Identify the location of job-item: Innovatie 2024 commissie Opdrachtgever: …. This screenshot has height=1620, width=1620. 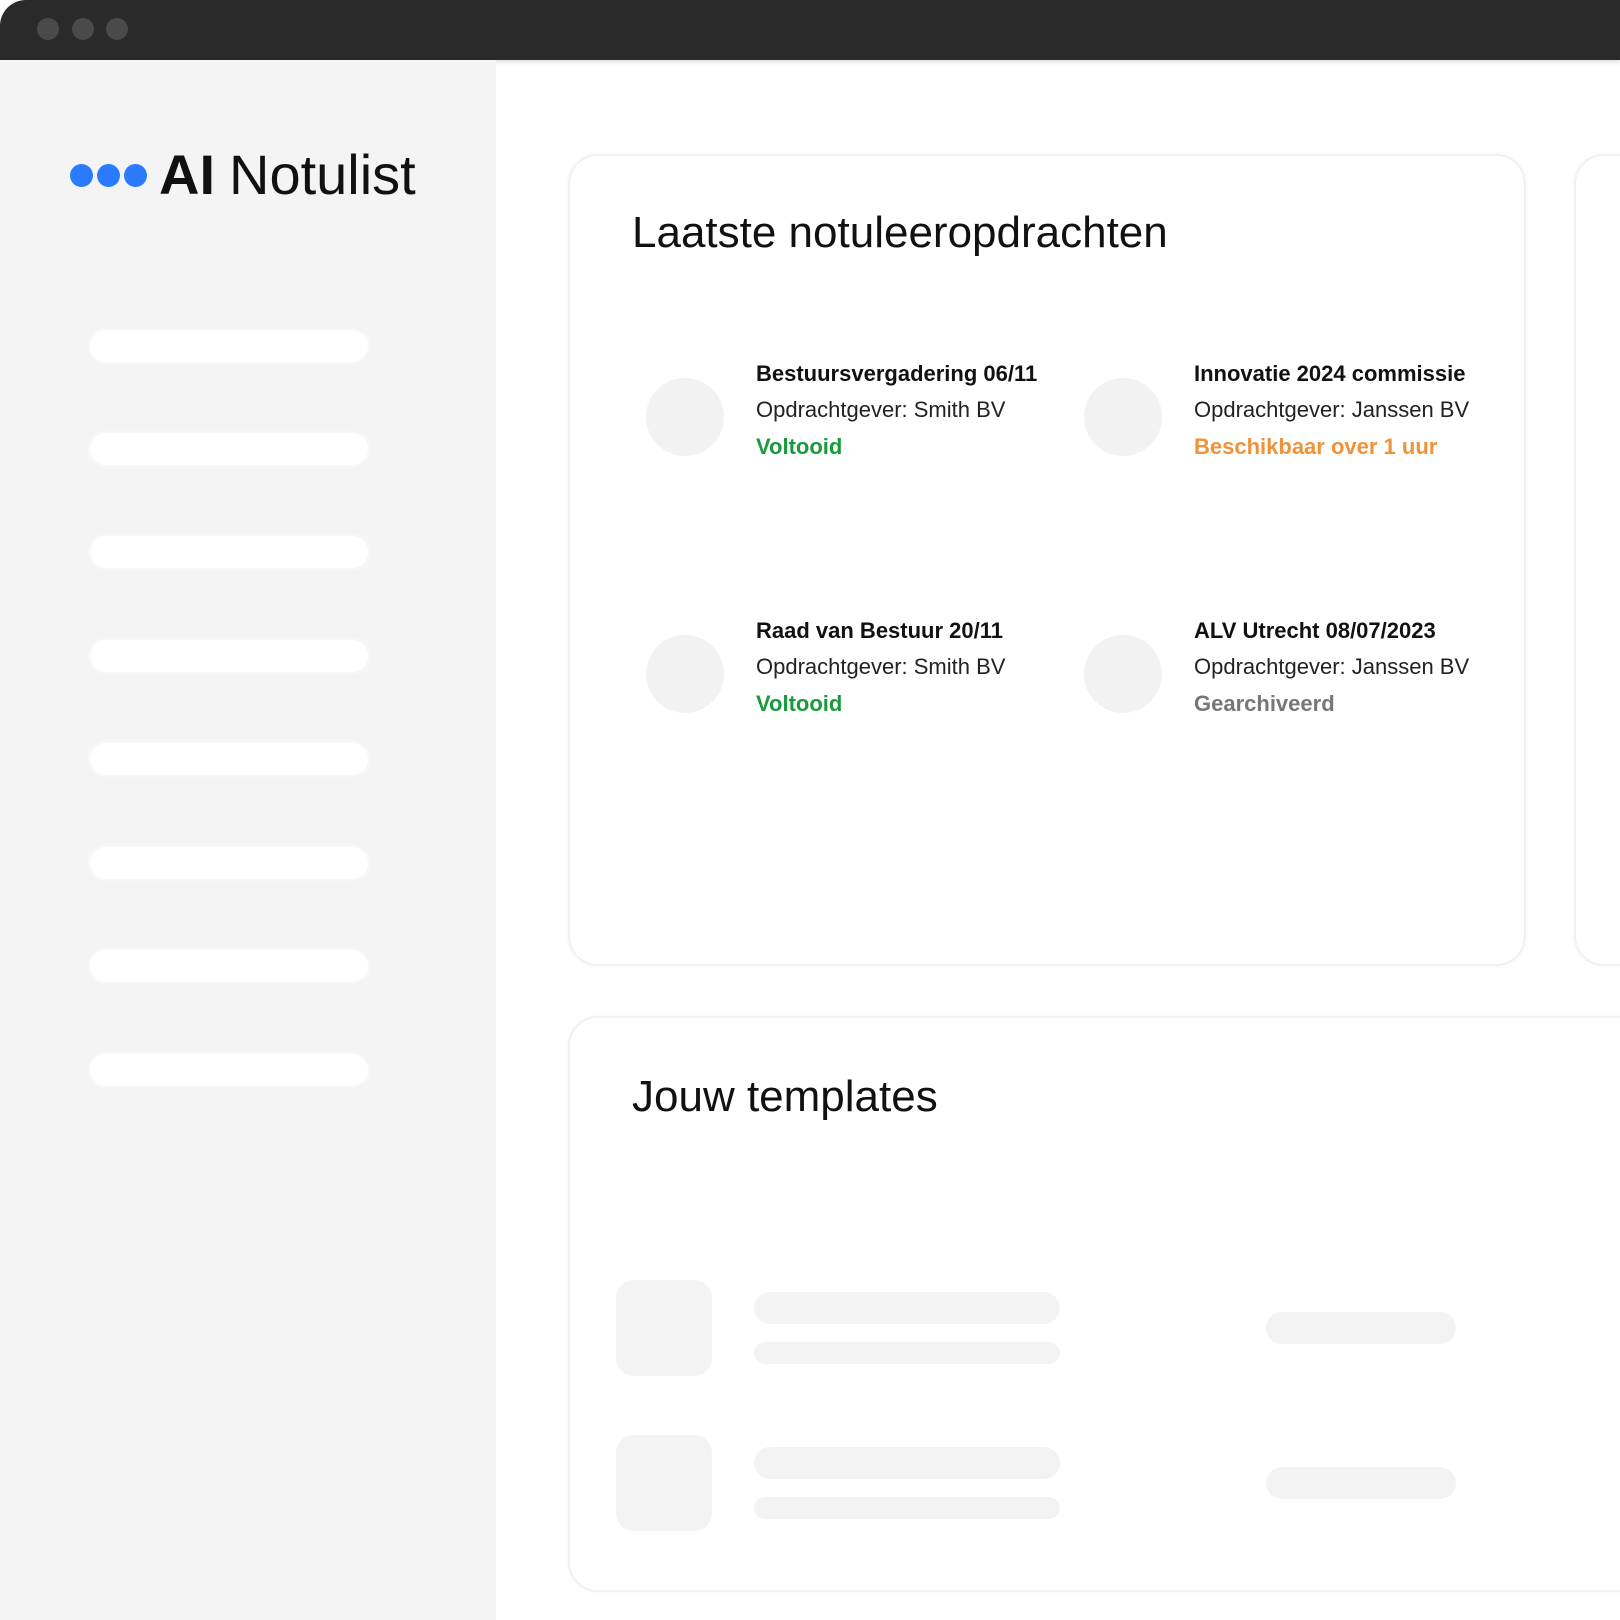
(1304, 411).